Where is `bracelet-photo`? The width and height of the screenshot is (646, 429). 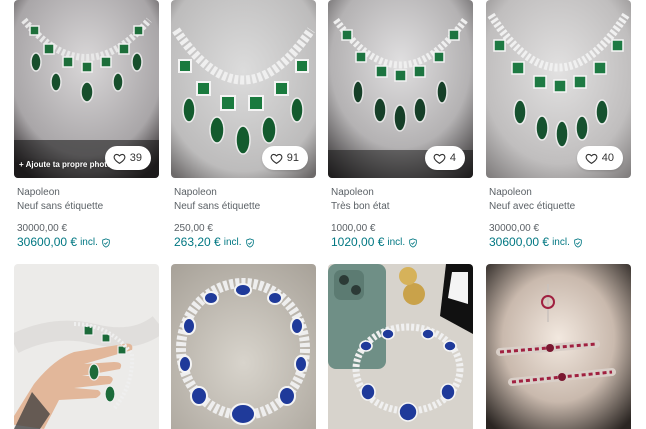
bracelet-photo is located at coordinates (558, 346).